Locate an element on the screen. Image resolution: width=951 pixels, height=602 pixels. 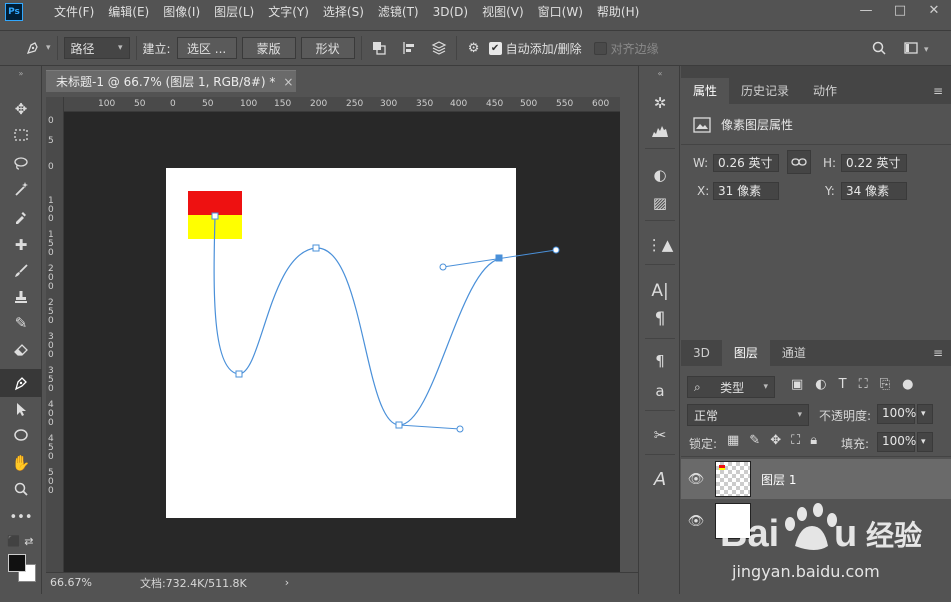
tab-actions: 动作 is located at coordinates (825, 91).